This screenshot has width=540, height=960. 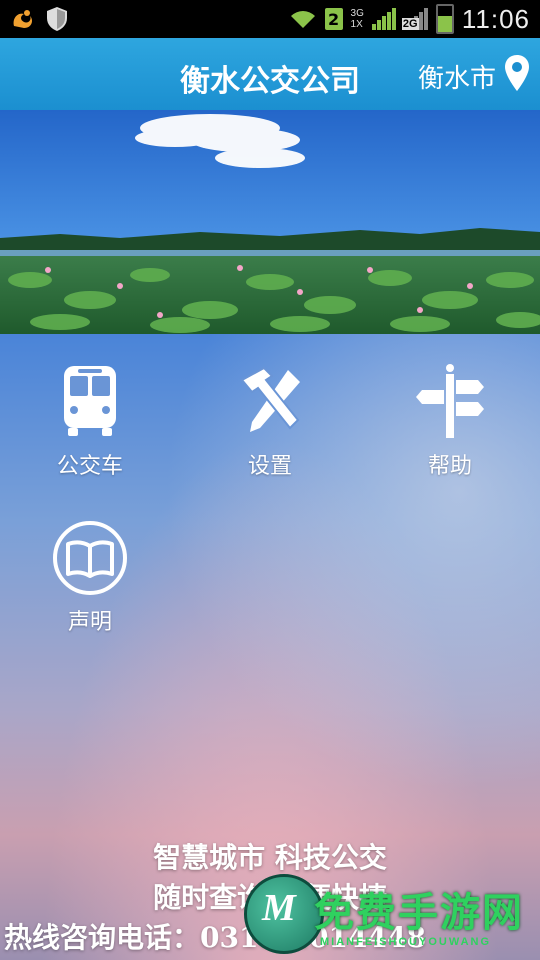 I want to click on menu-item-bus: 公交车, so click(x=90, y=421).